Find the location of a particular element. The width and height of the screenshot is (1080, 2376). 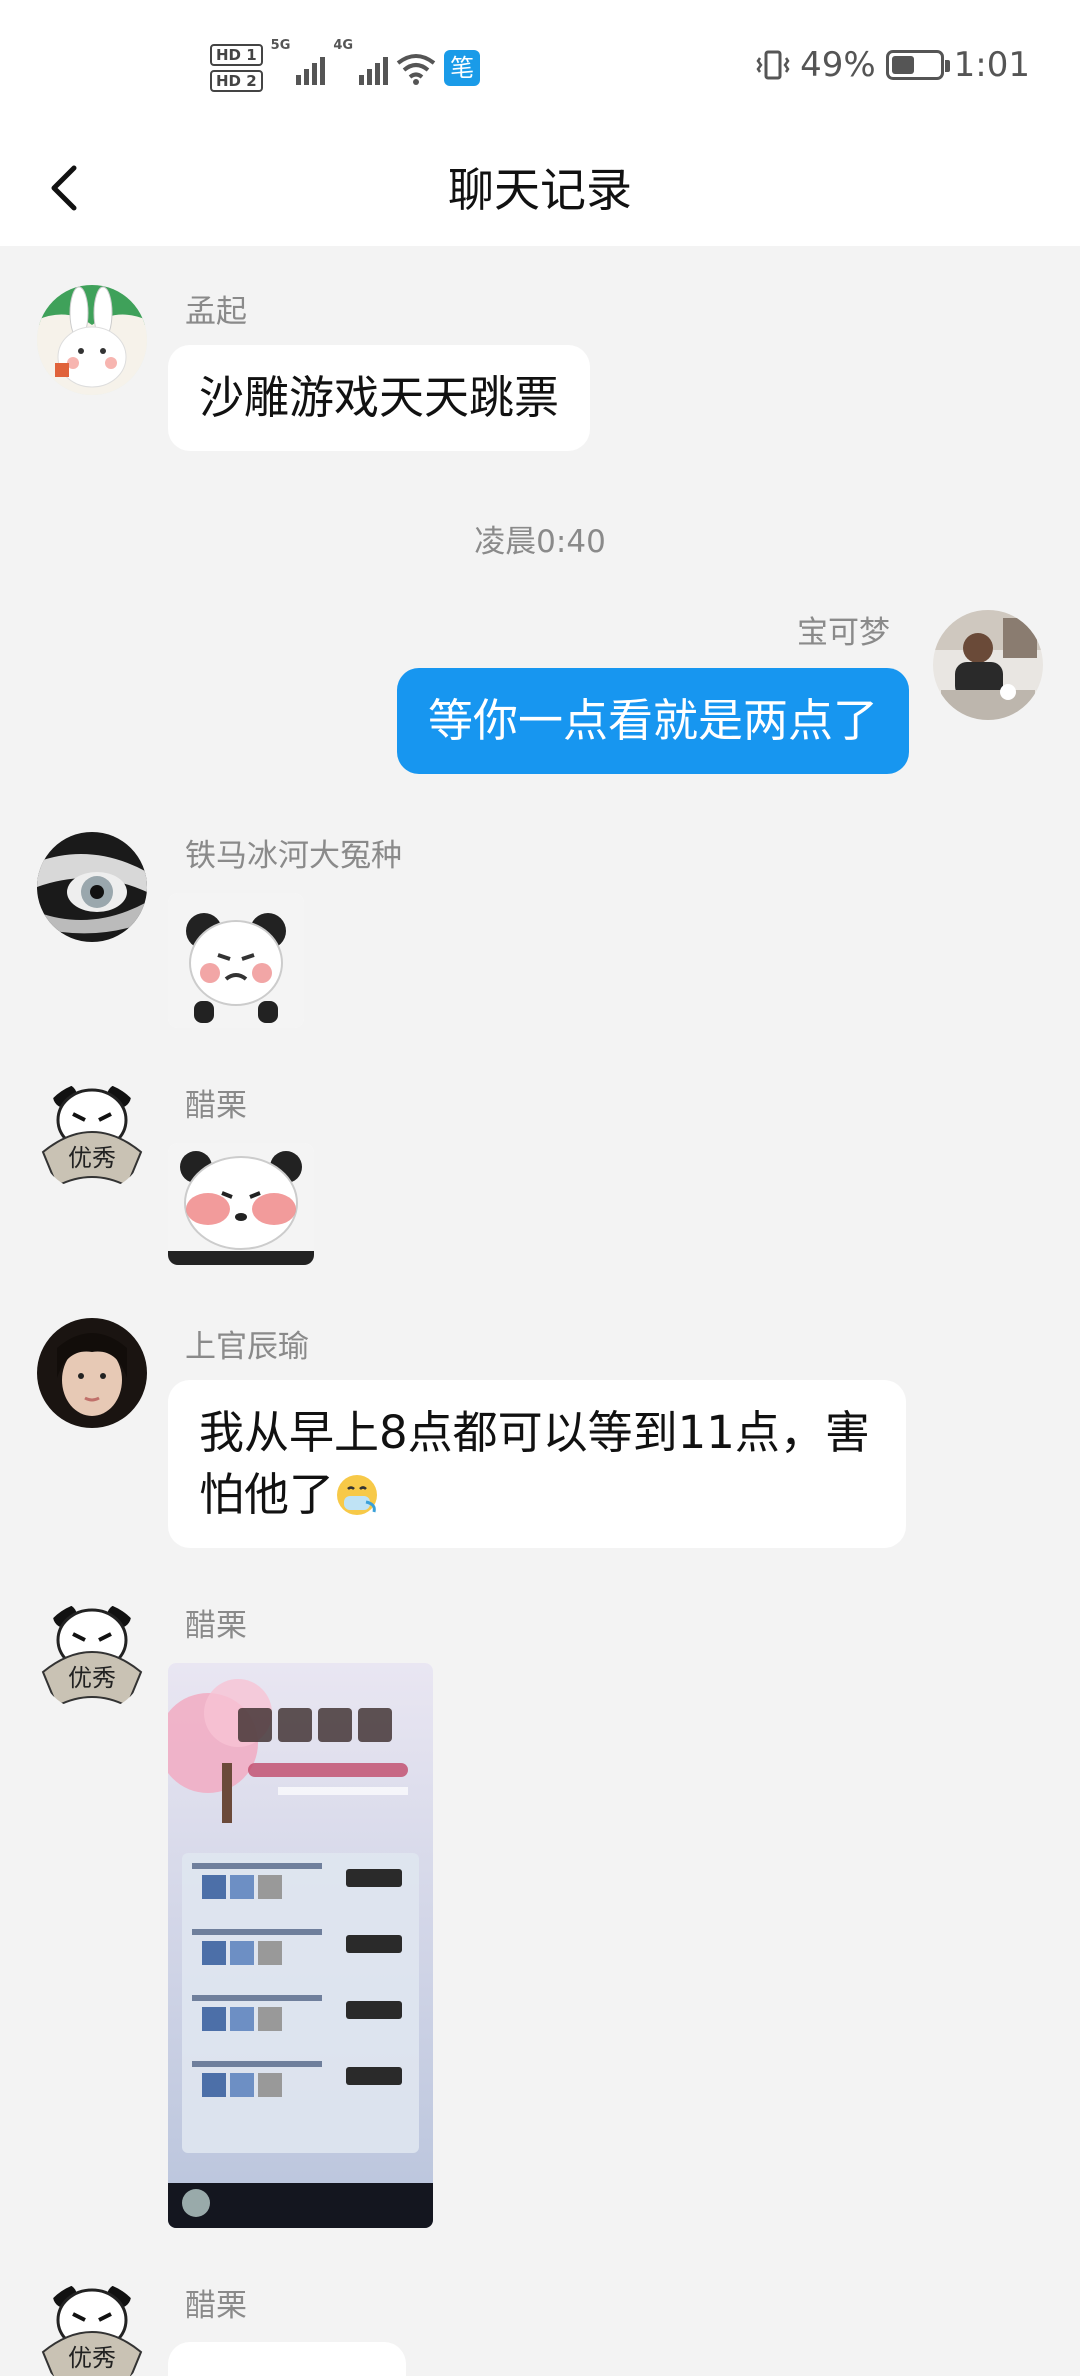

panda-meme-sticker is located at coordinates (236, 960).